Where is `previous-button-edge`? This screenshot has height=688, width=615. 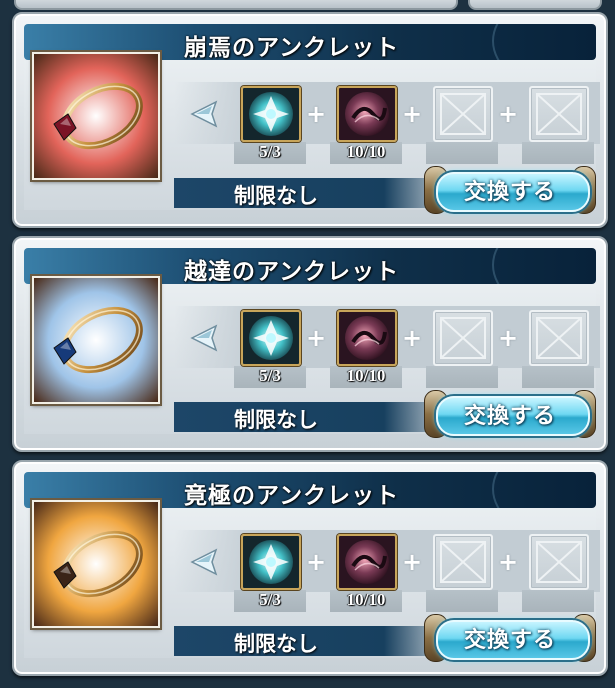 previous-button-edge is located at coordinates (535, 5).